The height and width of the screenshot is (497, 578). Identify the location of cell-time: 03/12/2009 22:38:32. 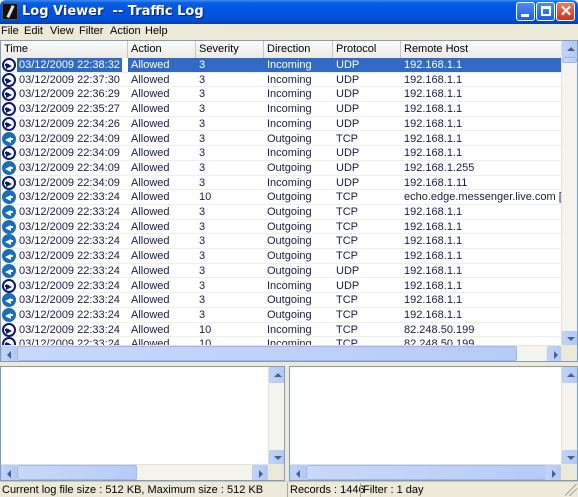
(64, 65).